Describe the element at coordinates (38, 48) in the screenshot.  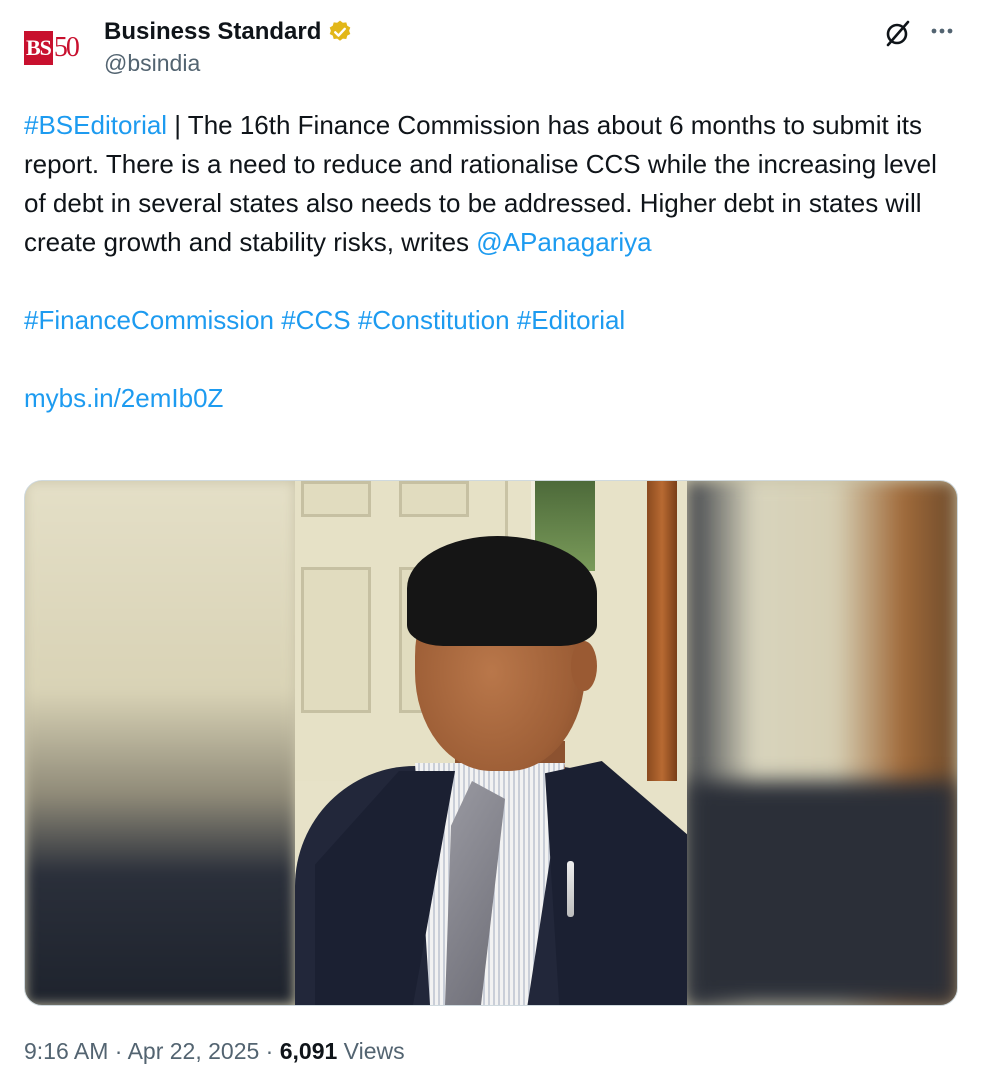
I see `avatar-logo-bs: BS` at that location.